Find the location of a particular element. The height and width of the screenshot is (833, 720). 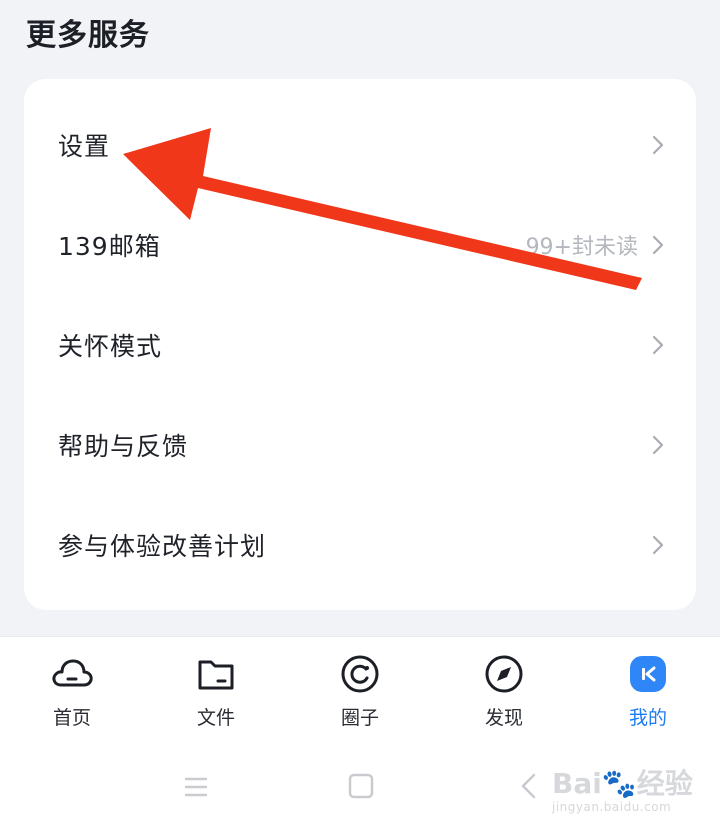

tab-files: 文件 is located at coordinates (216, 690).